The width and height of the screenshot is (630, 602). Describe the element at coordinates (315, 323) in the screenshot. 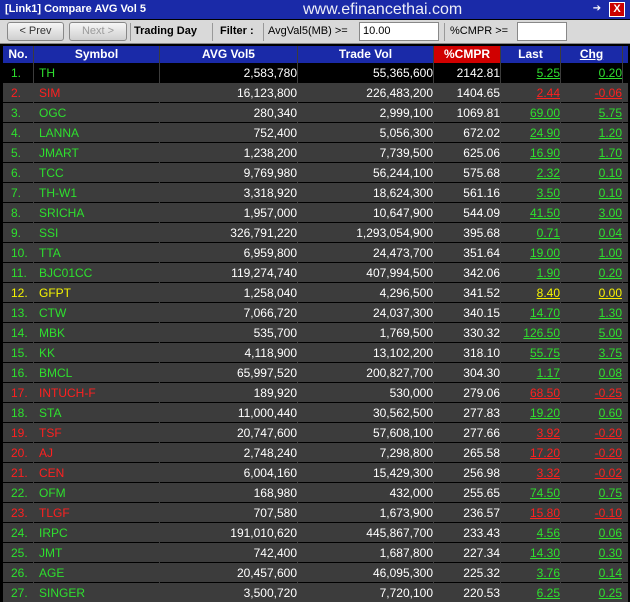

I see `table-row: 13. CTW 7,066,720 24,037,300 340.15 14.70 1.30` at that location.